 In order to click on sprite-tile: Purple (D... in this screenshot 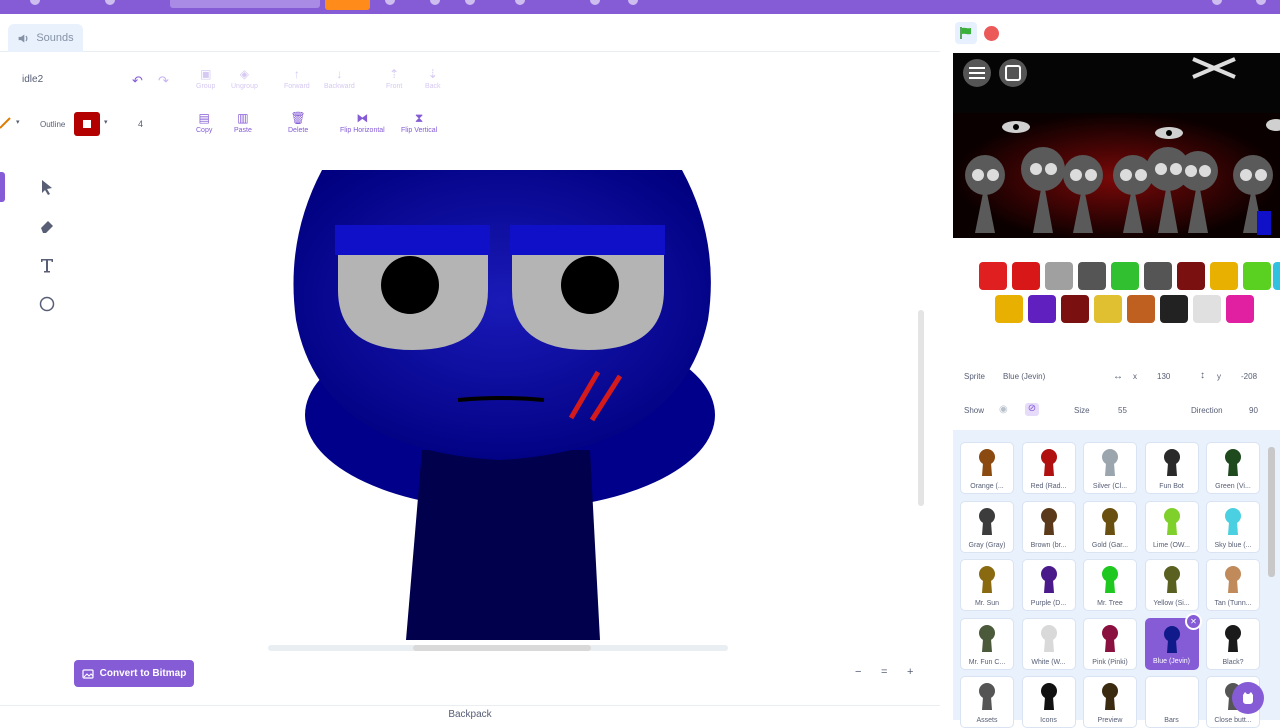, I will do `click(1048, 585)`.